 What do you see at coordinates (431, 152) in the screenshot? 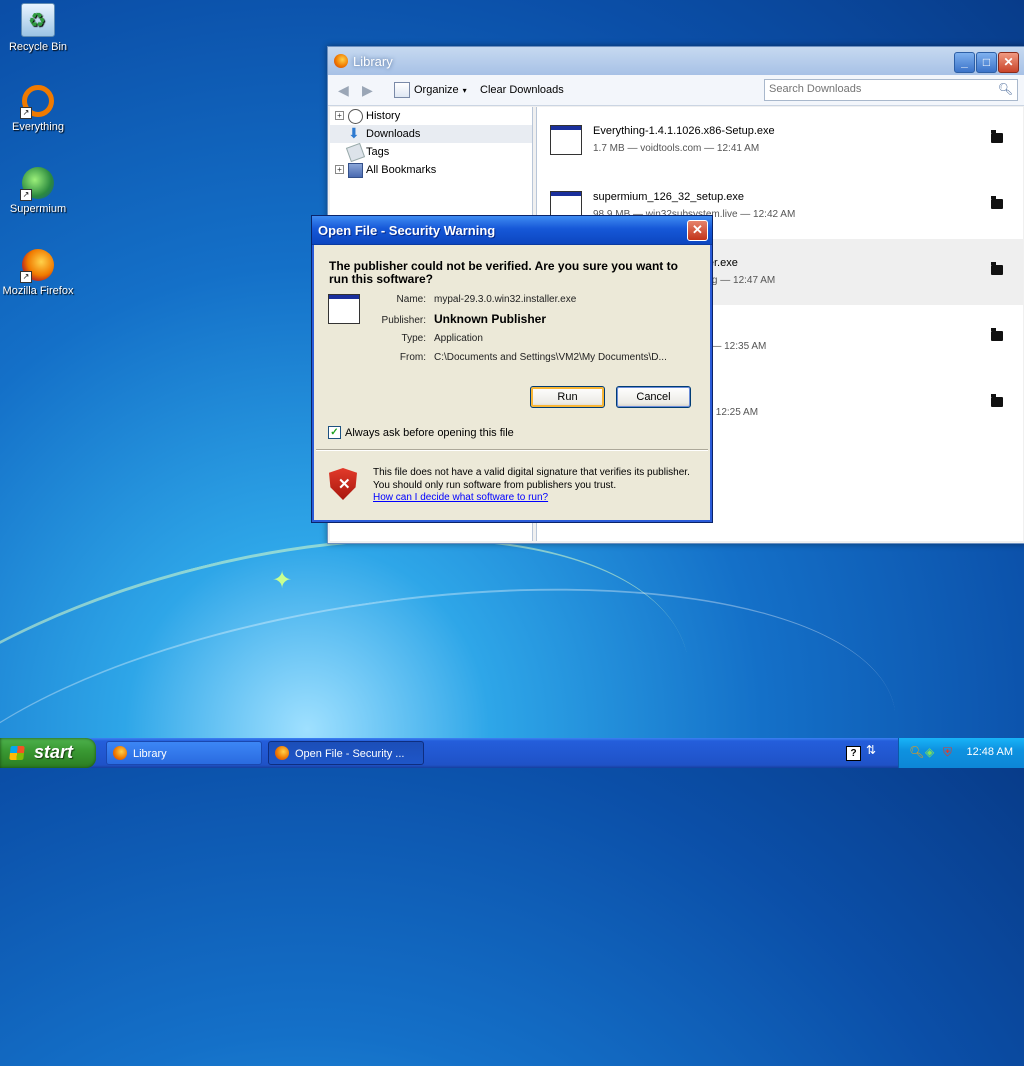
I see `sidebar-item-tags: Tags` at bounding box center [431, 152].